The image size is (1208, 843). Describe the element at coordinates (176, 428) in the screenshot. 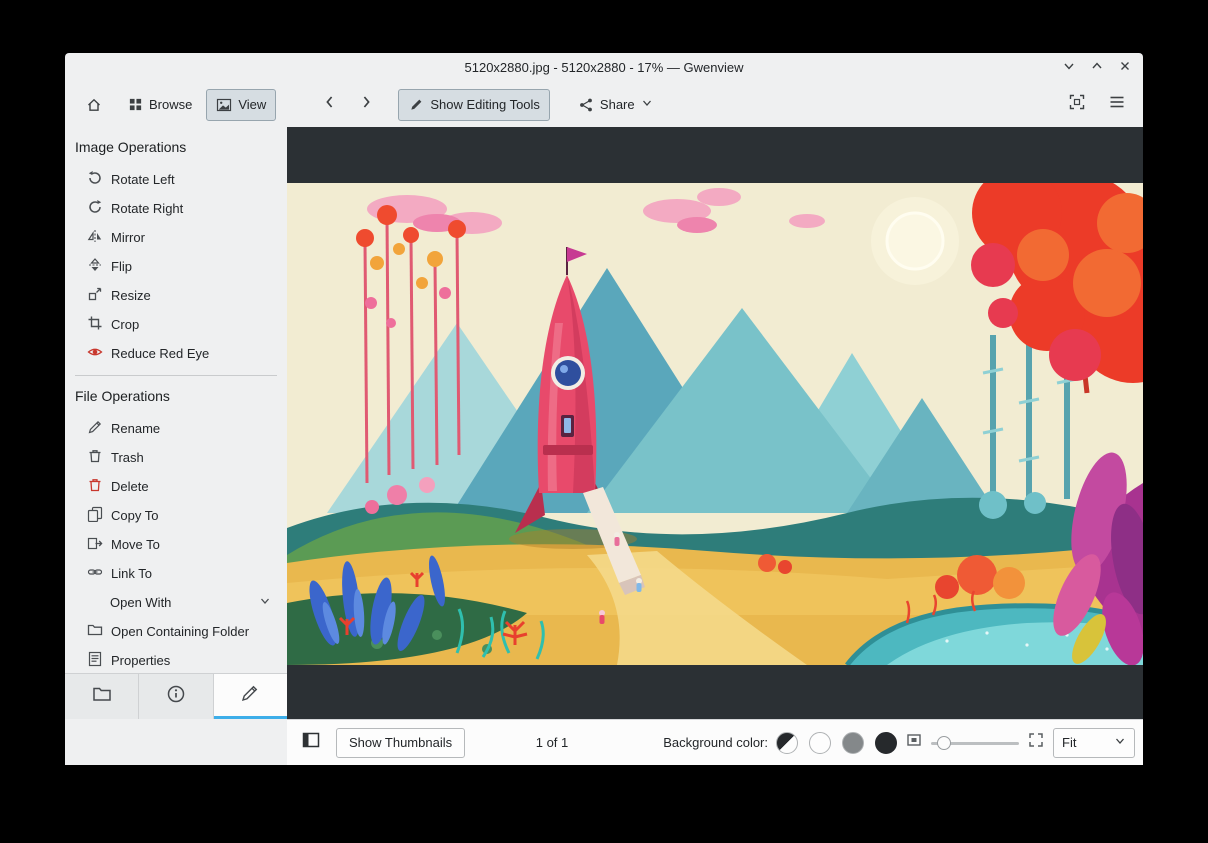

I see `sidebar-item-rename: Rename` at that location.